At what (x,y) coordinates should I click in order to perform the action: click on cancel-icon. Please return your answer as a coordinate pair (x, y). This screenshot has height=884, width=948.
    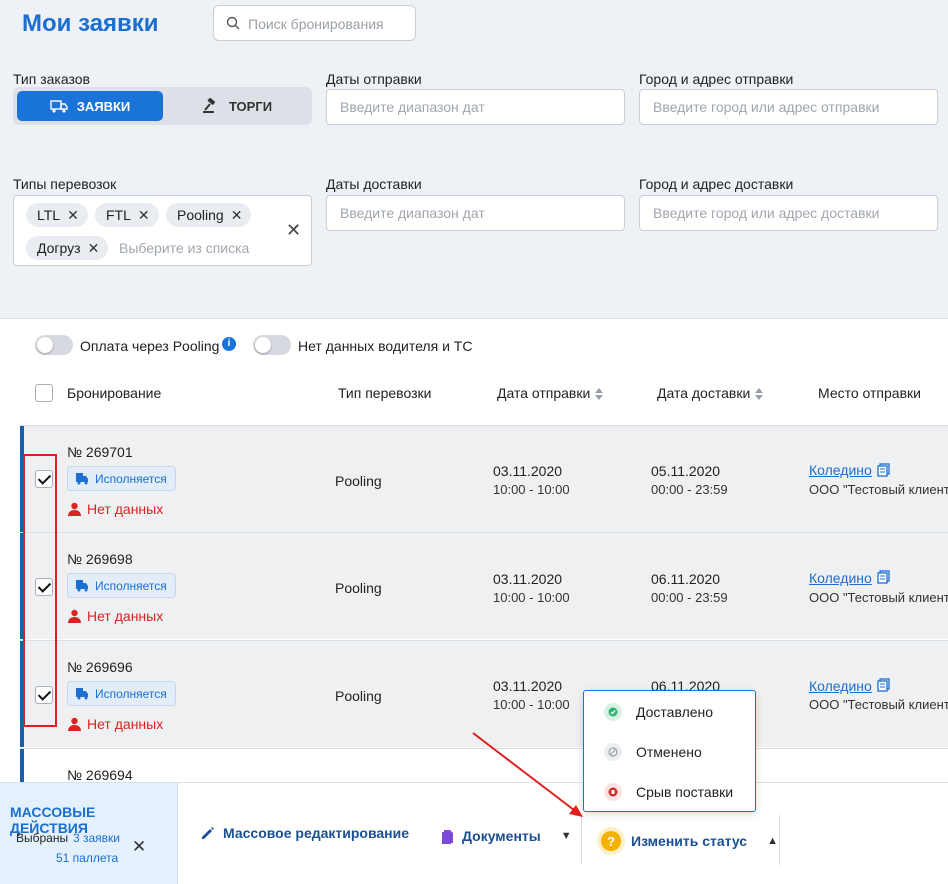
    Looking at the image, I should click on (613, 752).